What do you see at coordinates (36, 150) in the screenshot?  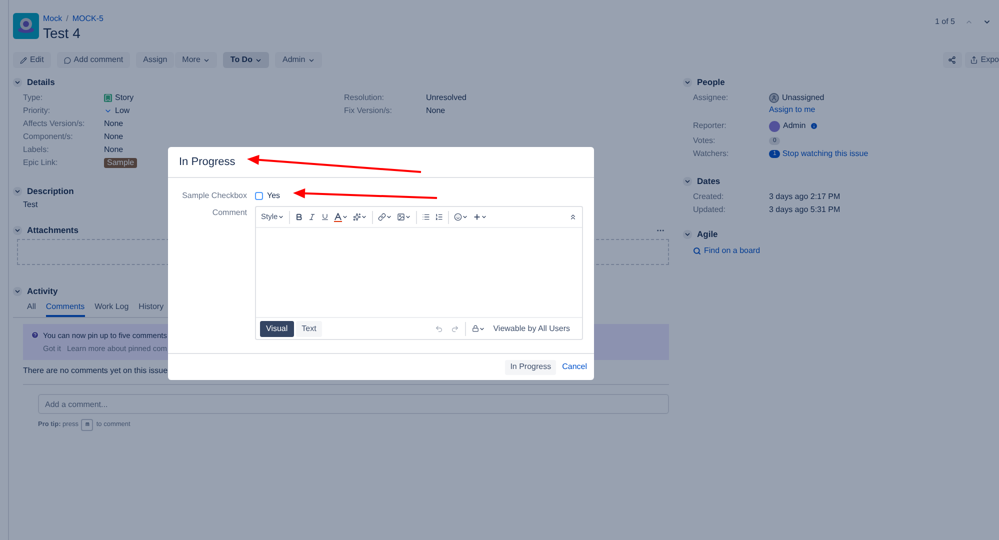 I see `field-label: Labels:` at bounding box center [36, 150].